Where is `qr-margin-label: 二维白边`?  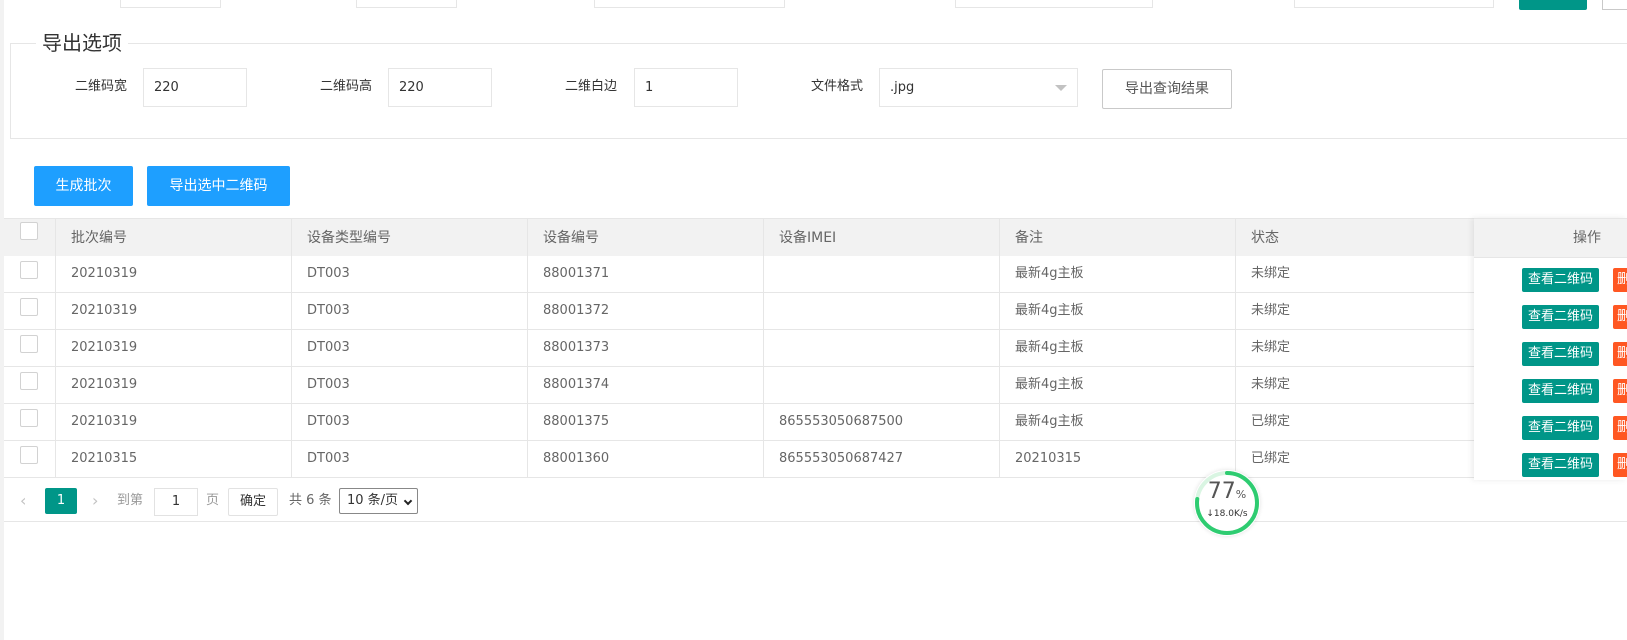 qr-margin-label: 二维白边 is located at coordinates (591, 86).